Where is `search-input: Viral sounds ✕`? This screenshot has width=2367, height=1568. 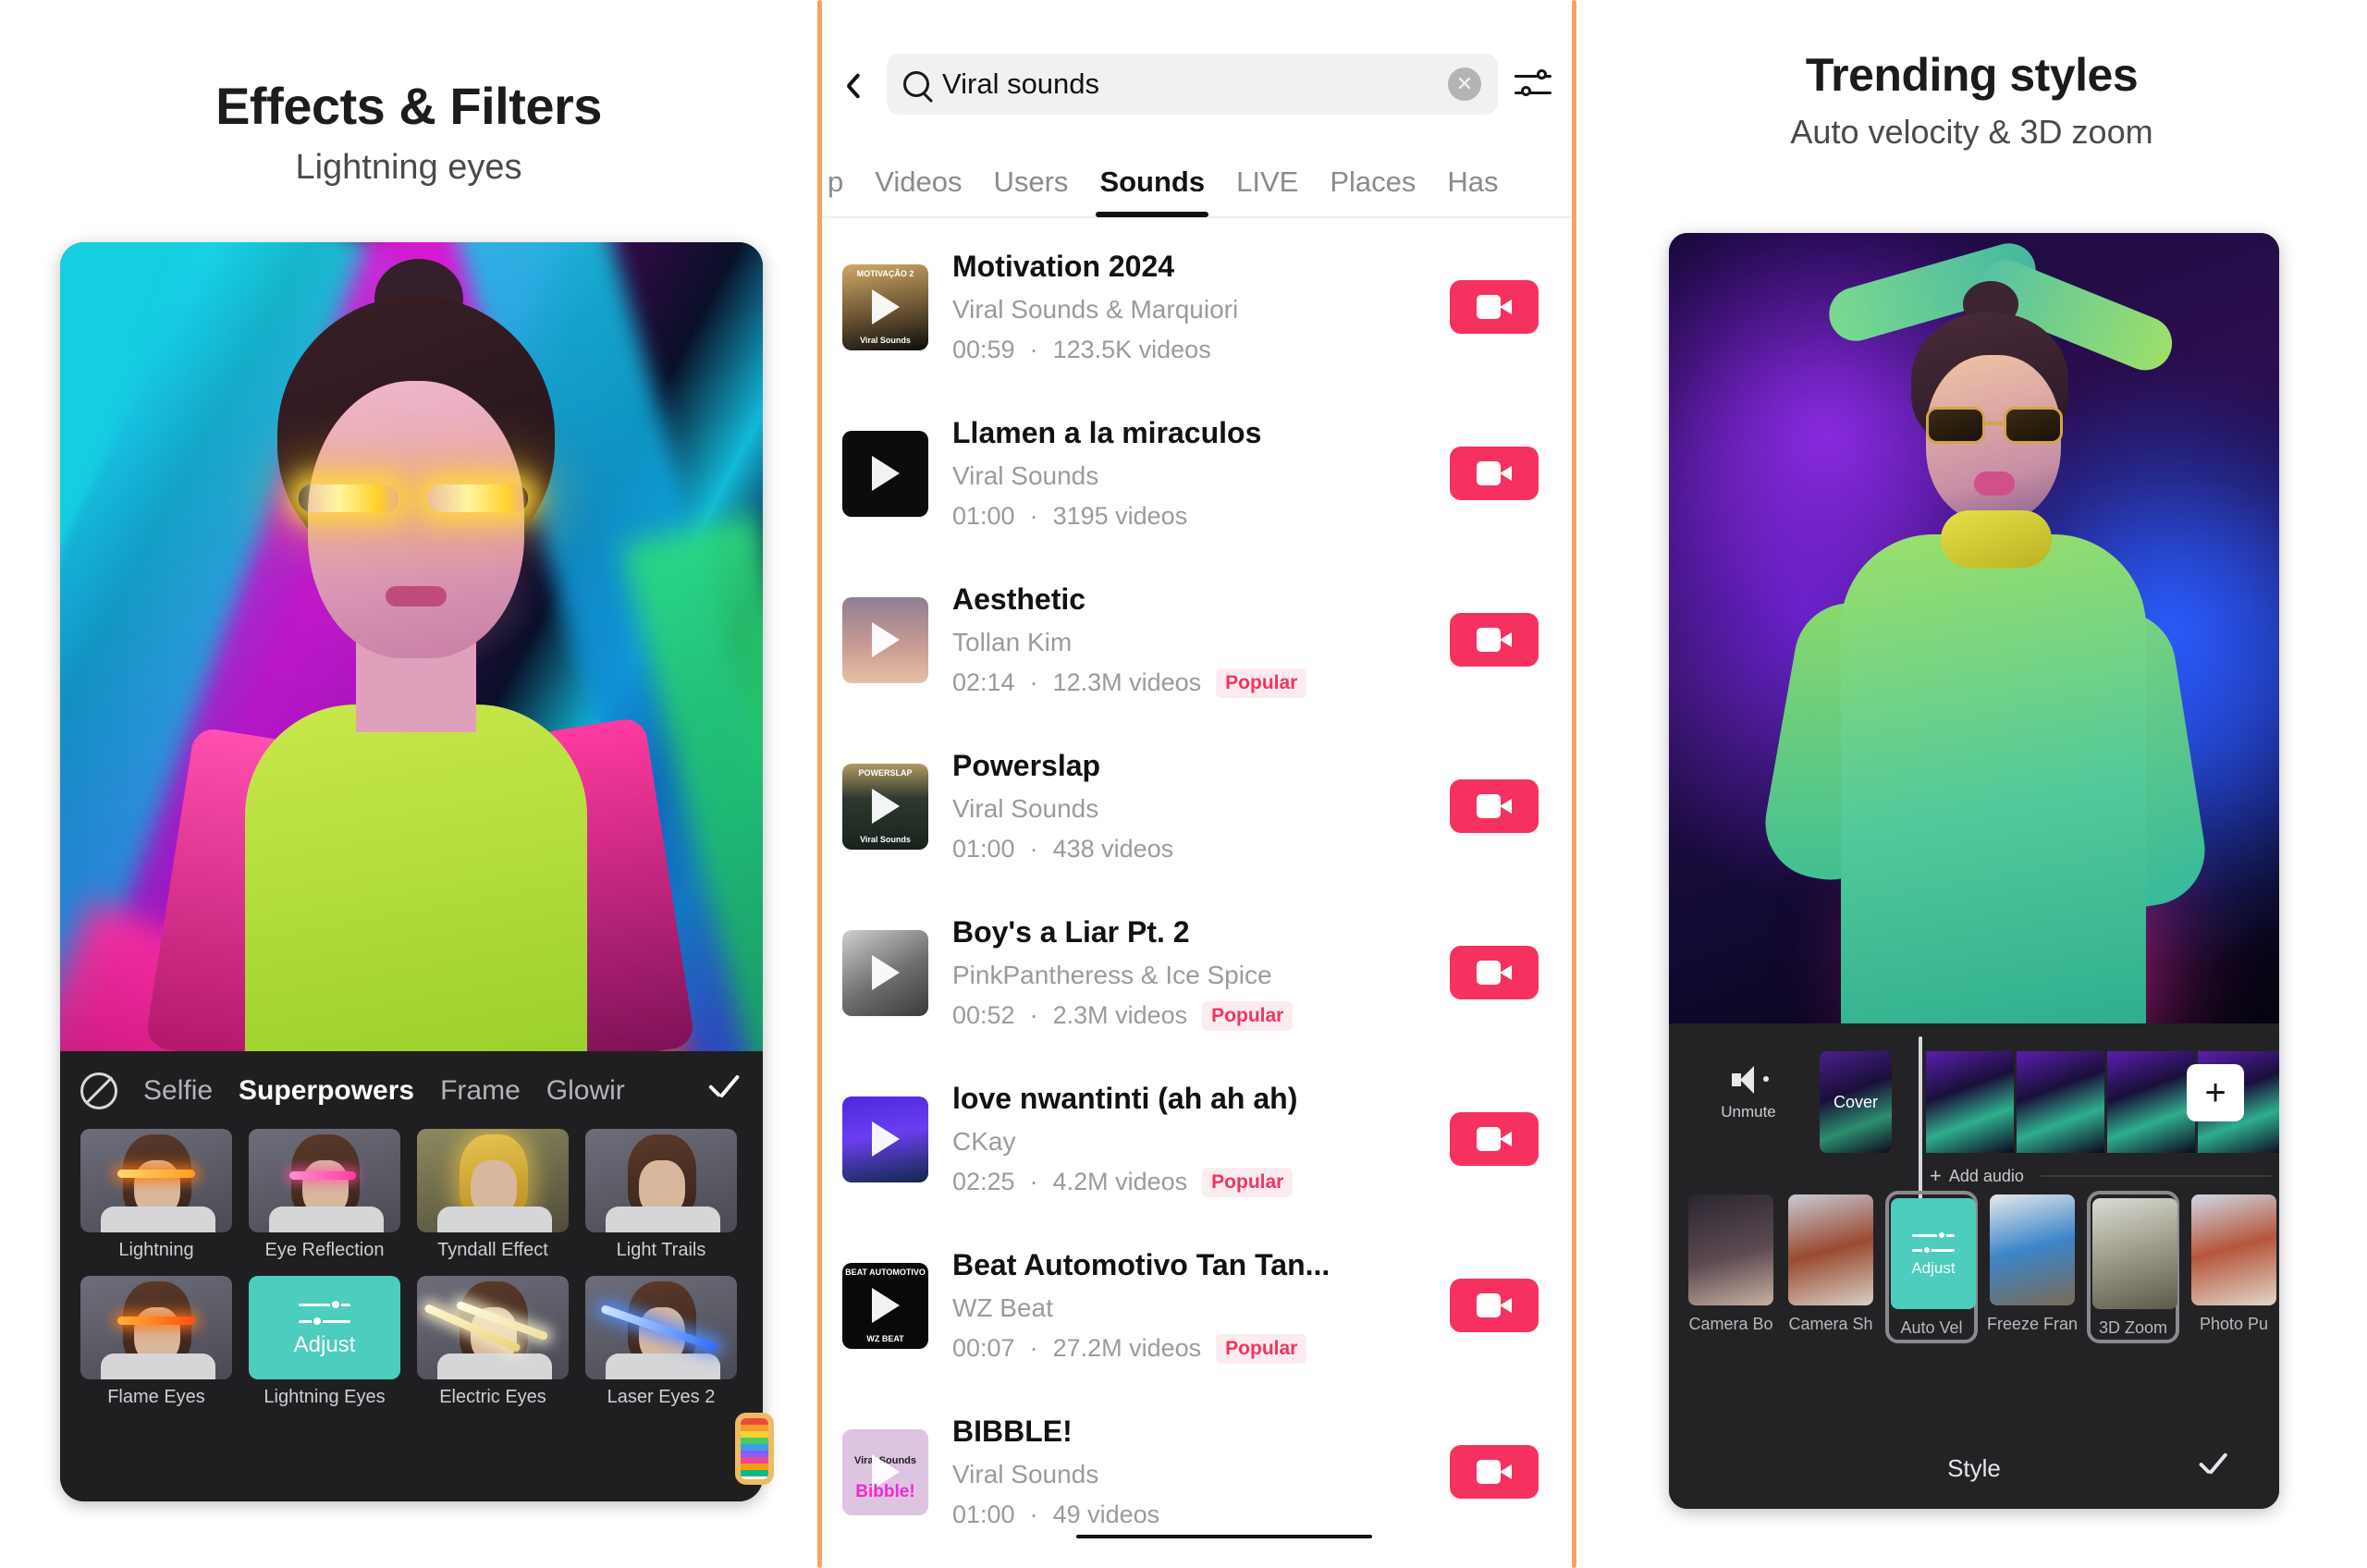
search-input: Viral sounds ✕ is located at coordinates (1192, 85).